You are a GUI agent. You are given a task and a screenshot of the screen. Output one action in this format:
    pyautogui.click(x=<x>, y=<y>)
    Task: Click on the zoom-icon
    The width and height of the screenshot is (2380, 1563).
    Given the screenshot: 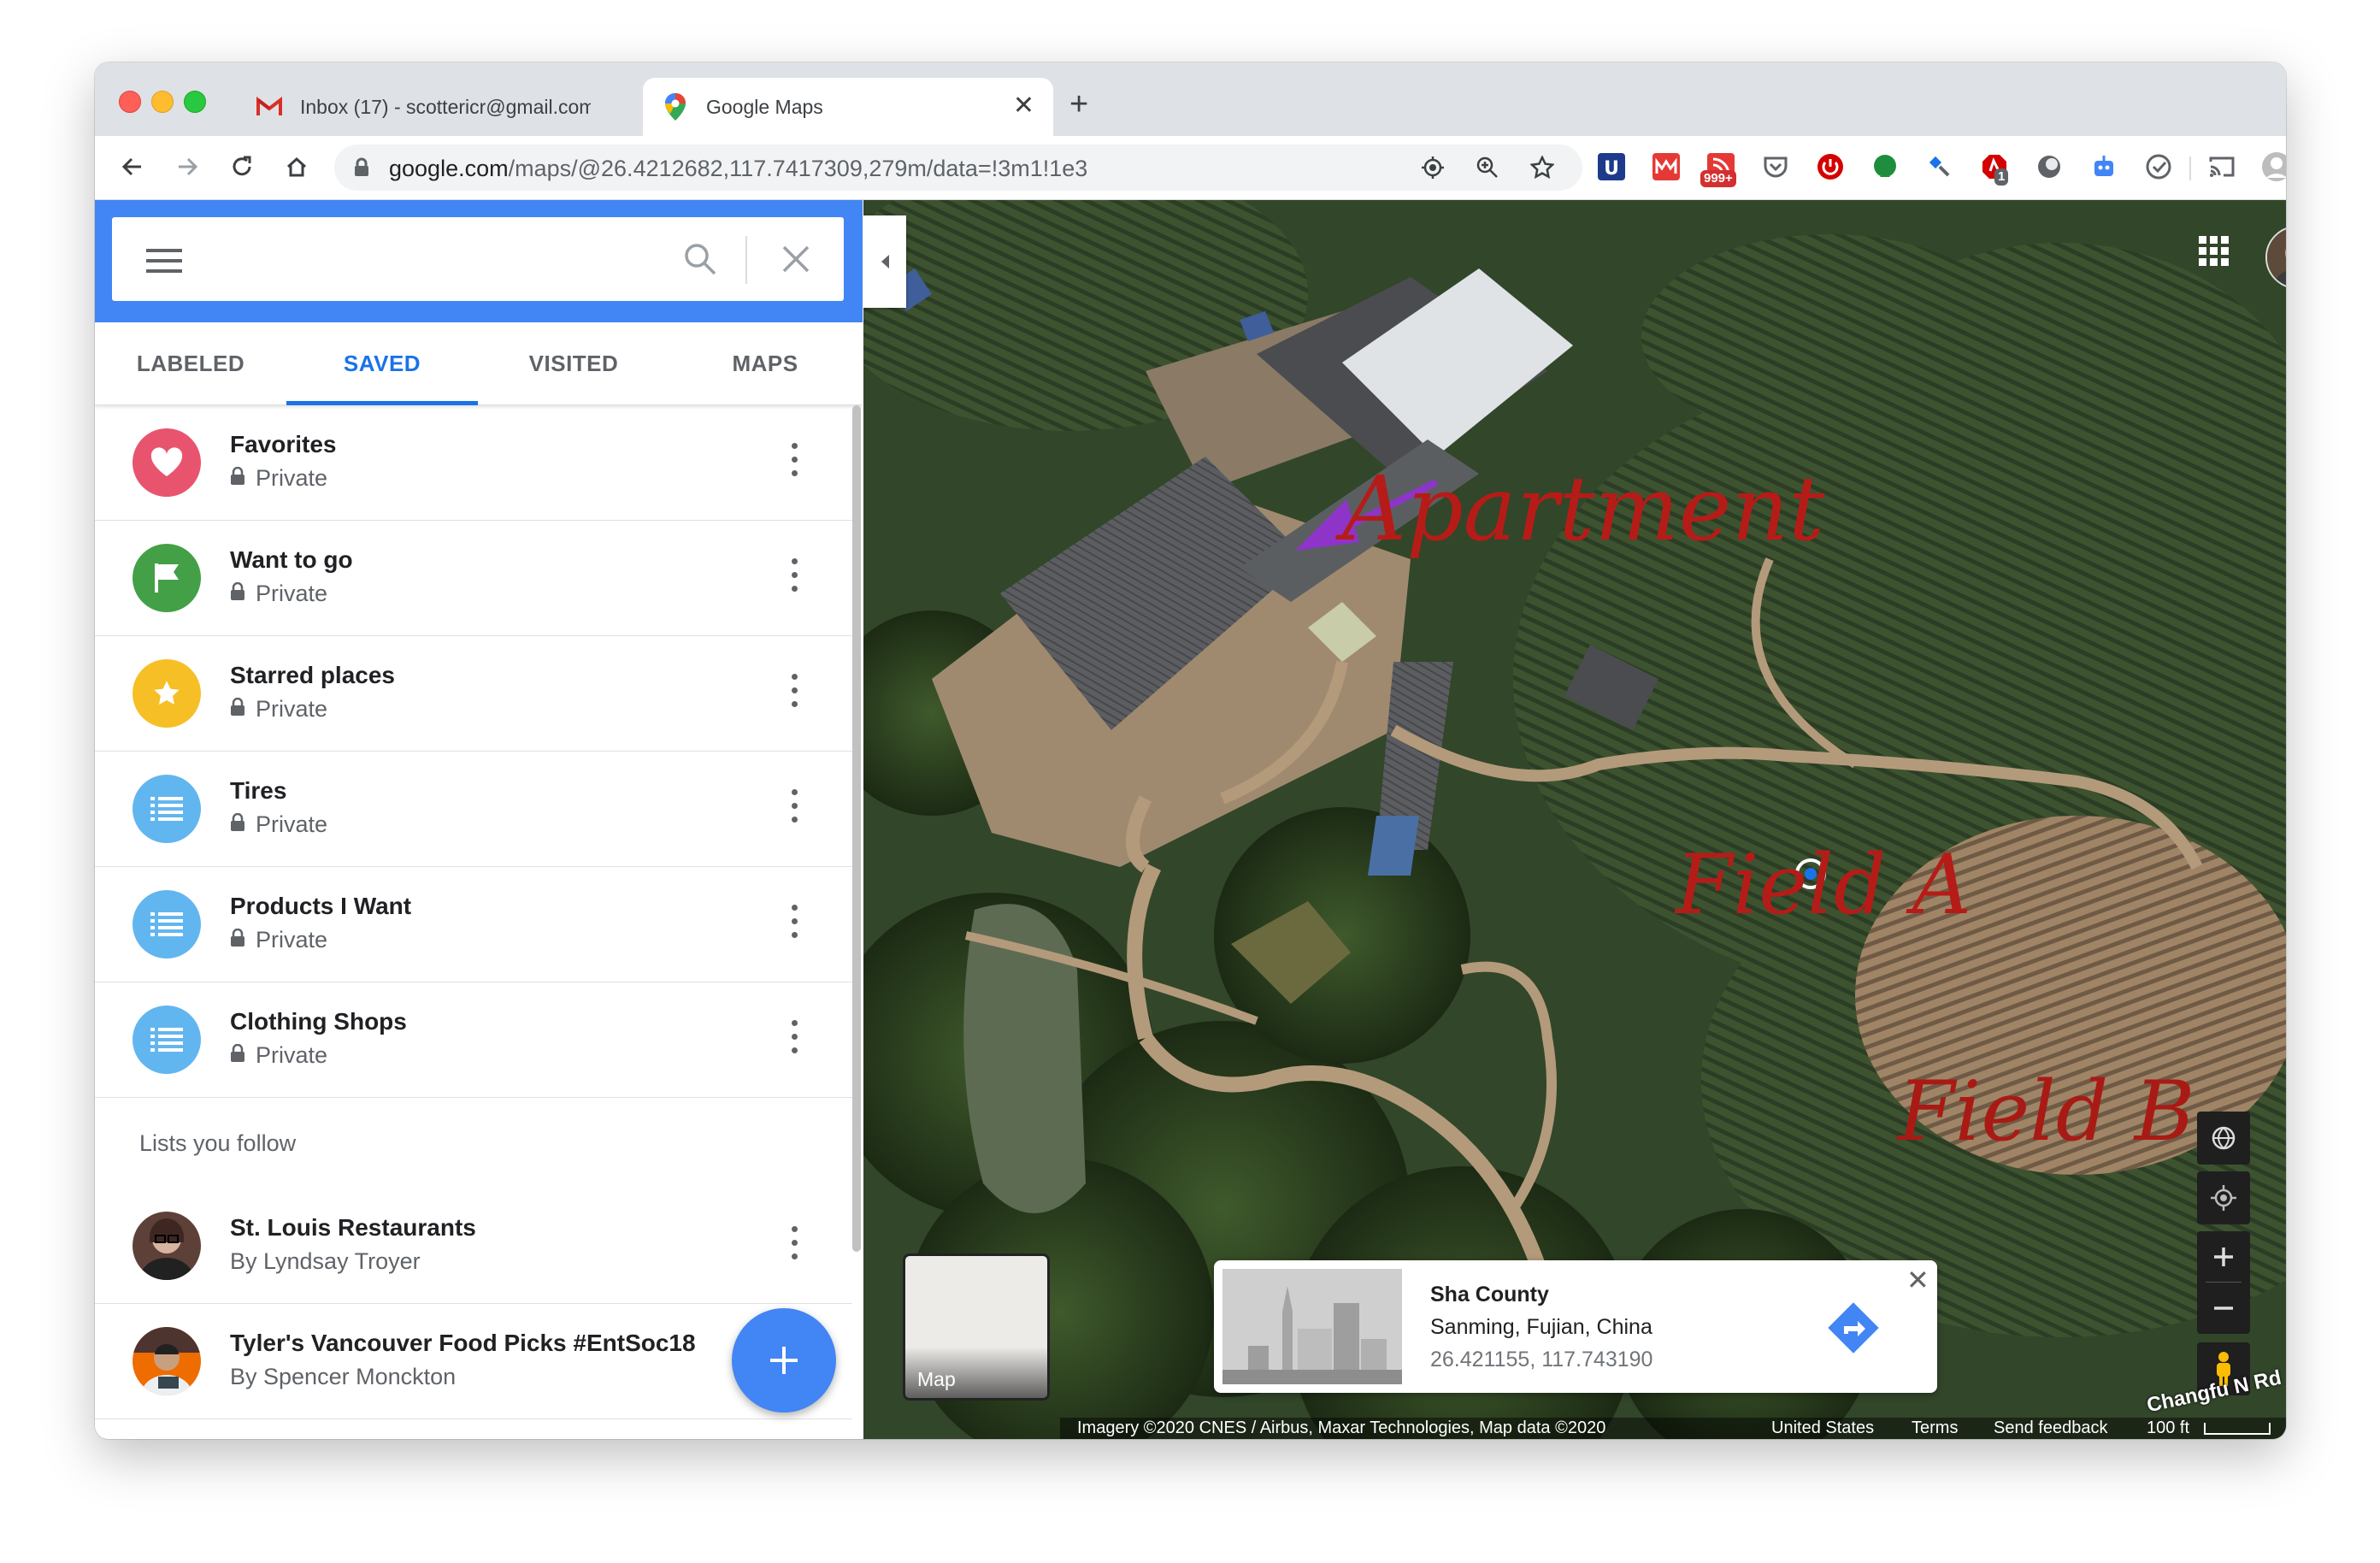 What is the action you would take?
    pyautogui.click(x=1487, y=167)
    